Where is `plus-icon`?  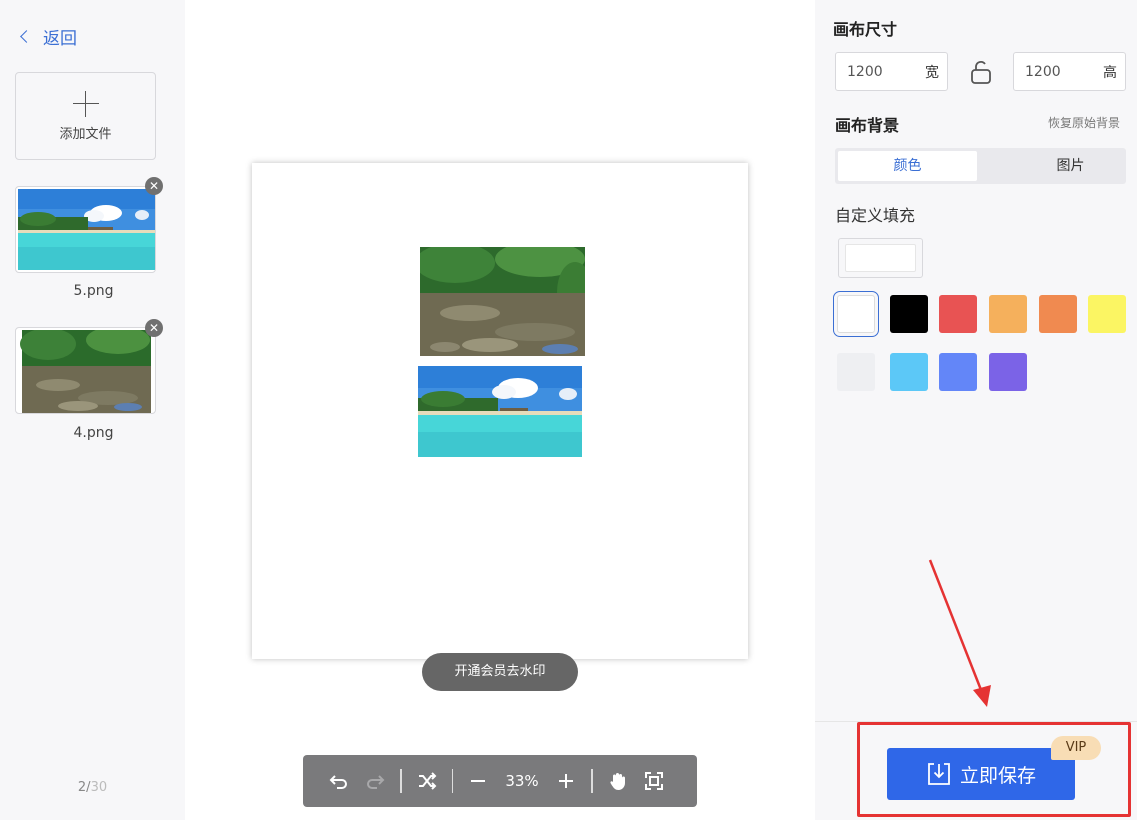 plus-icon is located at coordinates (85, 103).